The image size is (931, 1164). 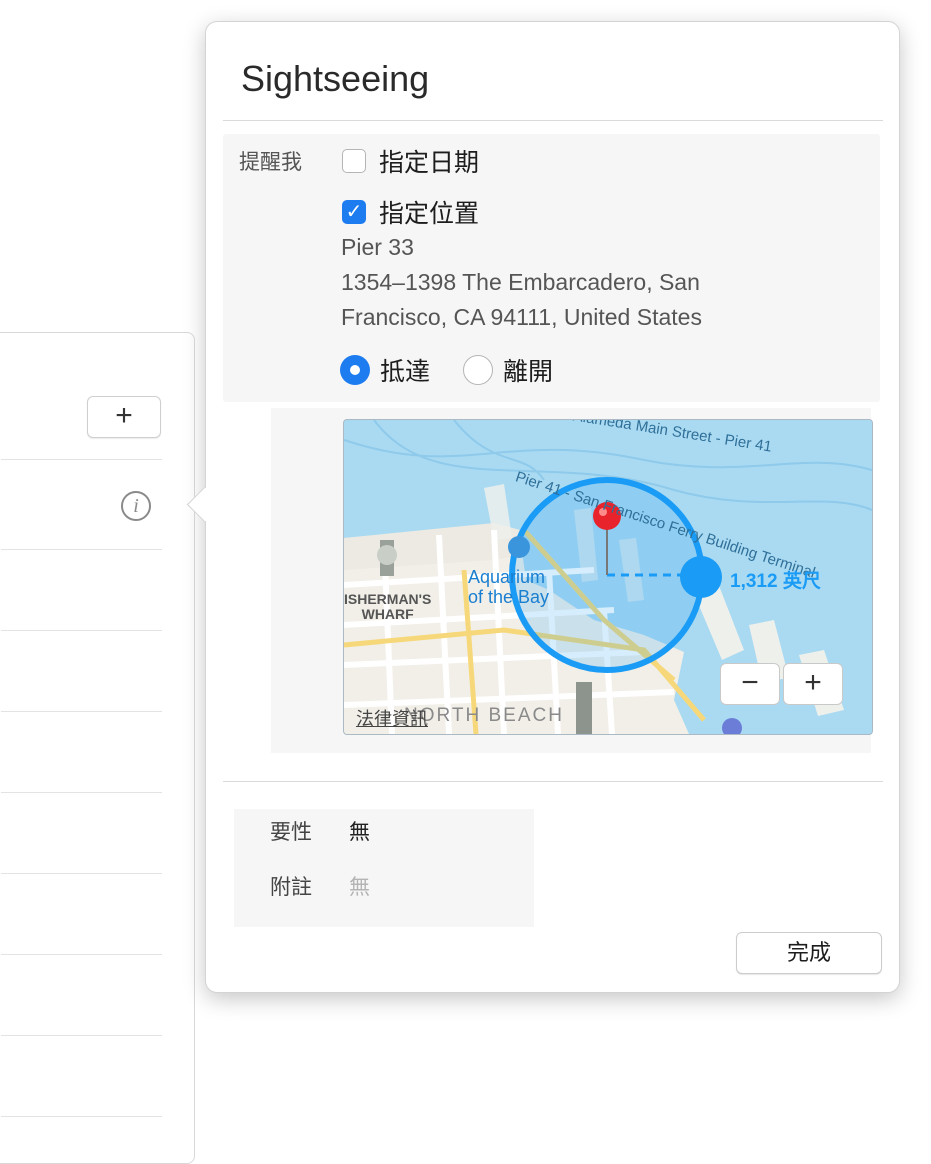 What do you see at coordinates (377, 247) in the screenshot?
I see `location-name: Pier 33` at bounding box center [377, 247].